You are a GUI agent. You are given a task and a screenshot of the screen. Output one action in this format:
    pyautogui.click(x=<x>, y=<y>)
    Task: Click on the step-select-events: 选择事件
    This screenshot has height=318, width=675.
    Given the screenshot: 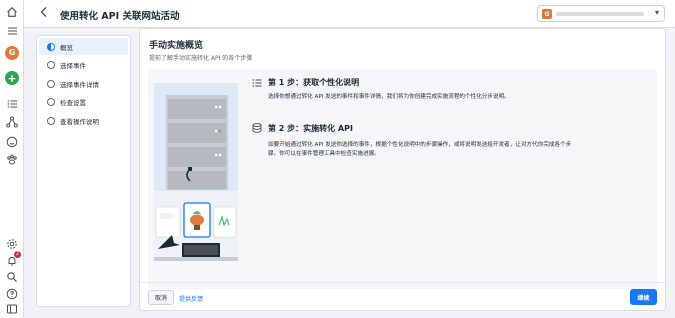 What is the action you would take?
    pyautogui.click(x=83, y=65)
    